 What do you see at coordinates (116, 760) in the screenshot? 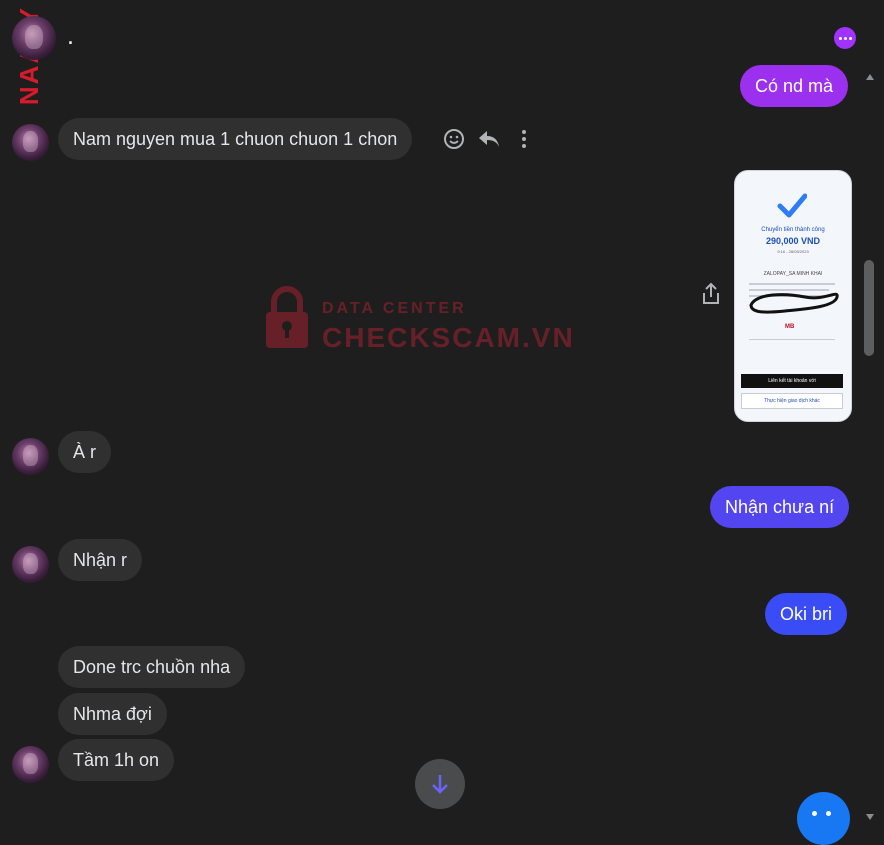
I see `message-incoming: Tầm 1h on` at bounding box center [116, 760].